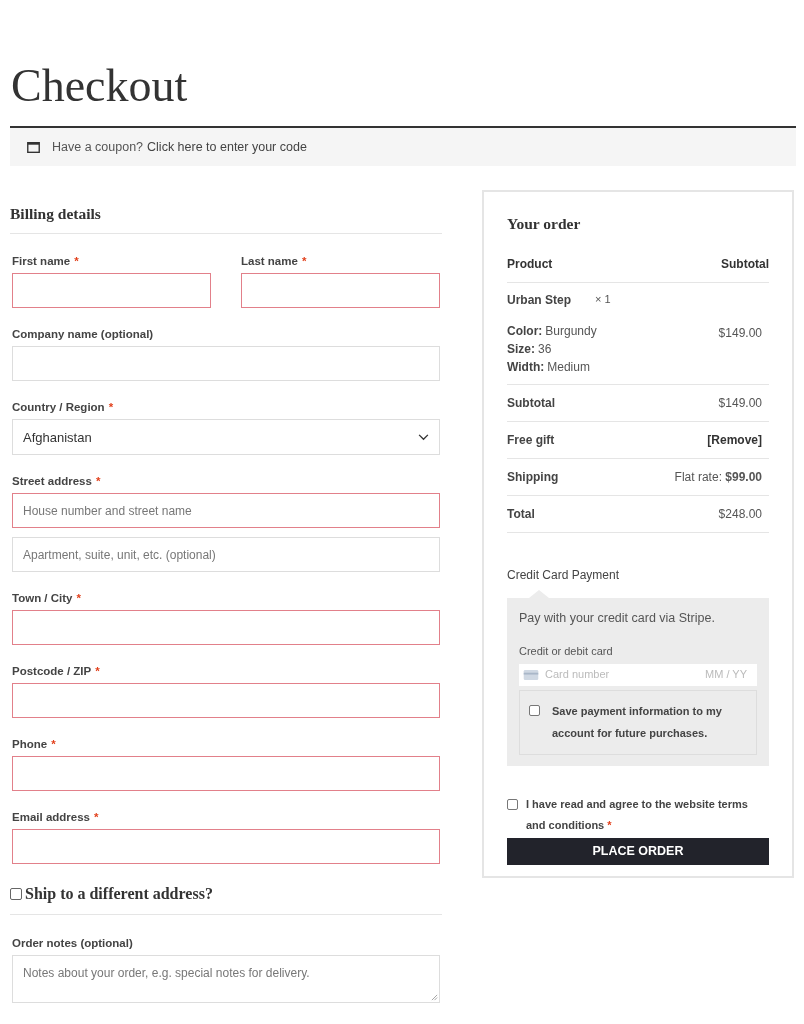 This screenshot has height=1024, width=804. I want to click on card-icon, so click(531, 674).